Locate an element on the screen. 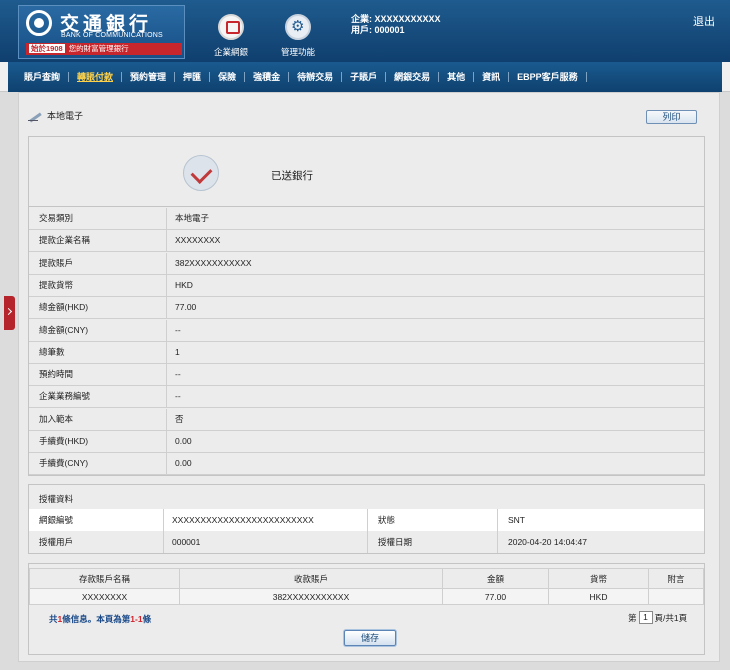  col-header-currency: 貨幣 is located at coordinates (598, 578).